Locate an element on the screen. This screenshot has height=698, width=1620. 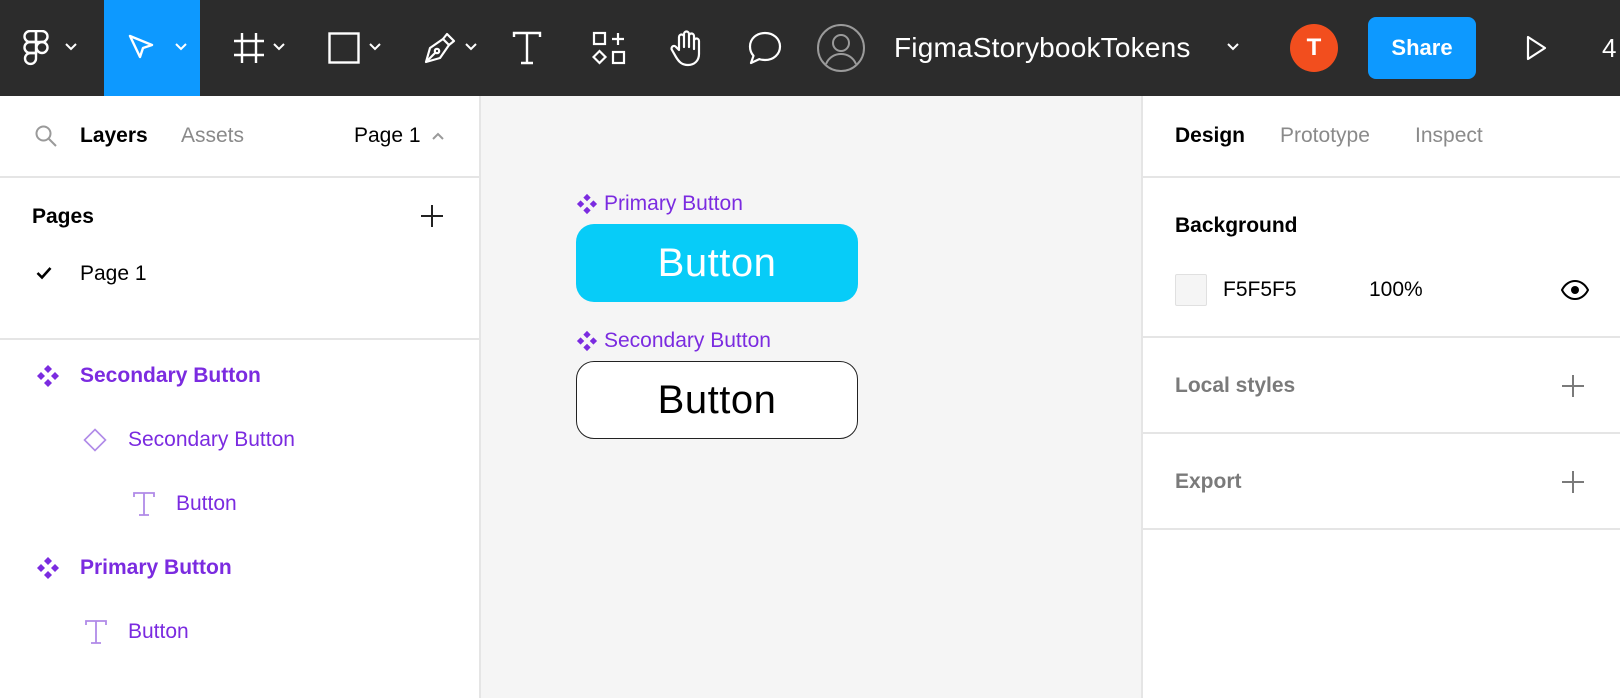
avatar-initial: T is located at coordinates (1314, 47).